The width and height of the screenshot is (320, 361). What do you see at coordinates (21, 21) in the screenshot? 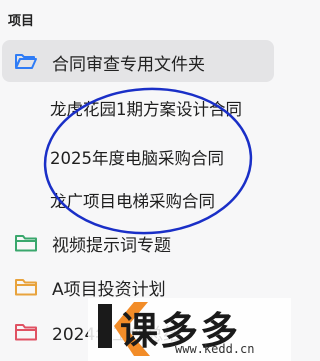
I see `section-title: 项目` at bounding box center [21, 21].